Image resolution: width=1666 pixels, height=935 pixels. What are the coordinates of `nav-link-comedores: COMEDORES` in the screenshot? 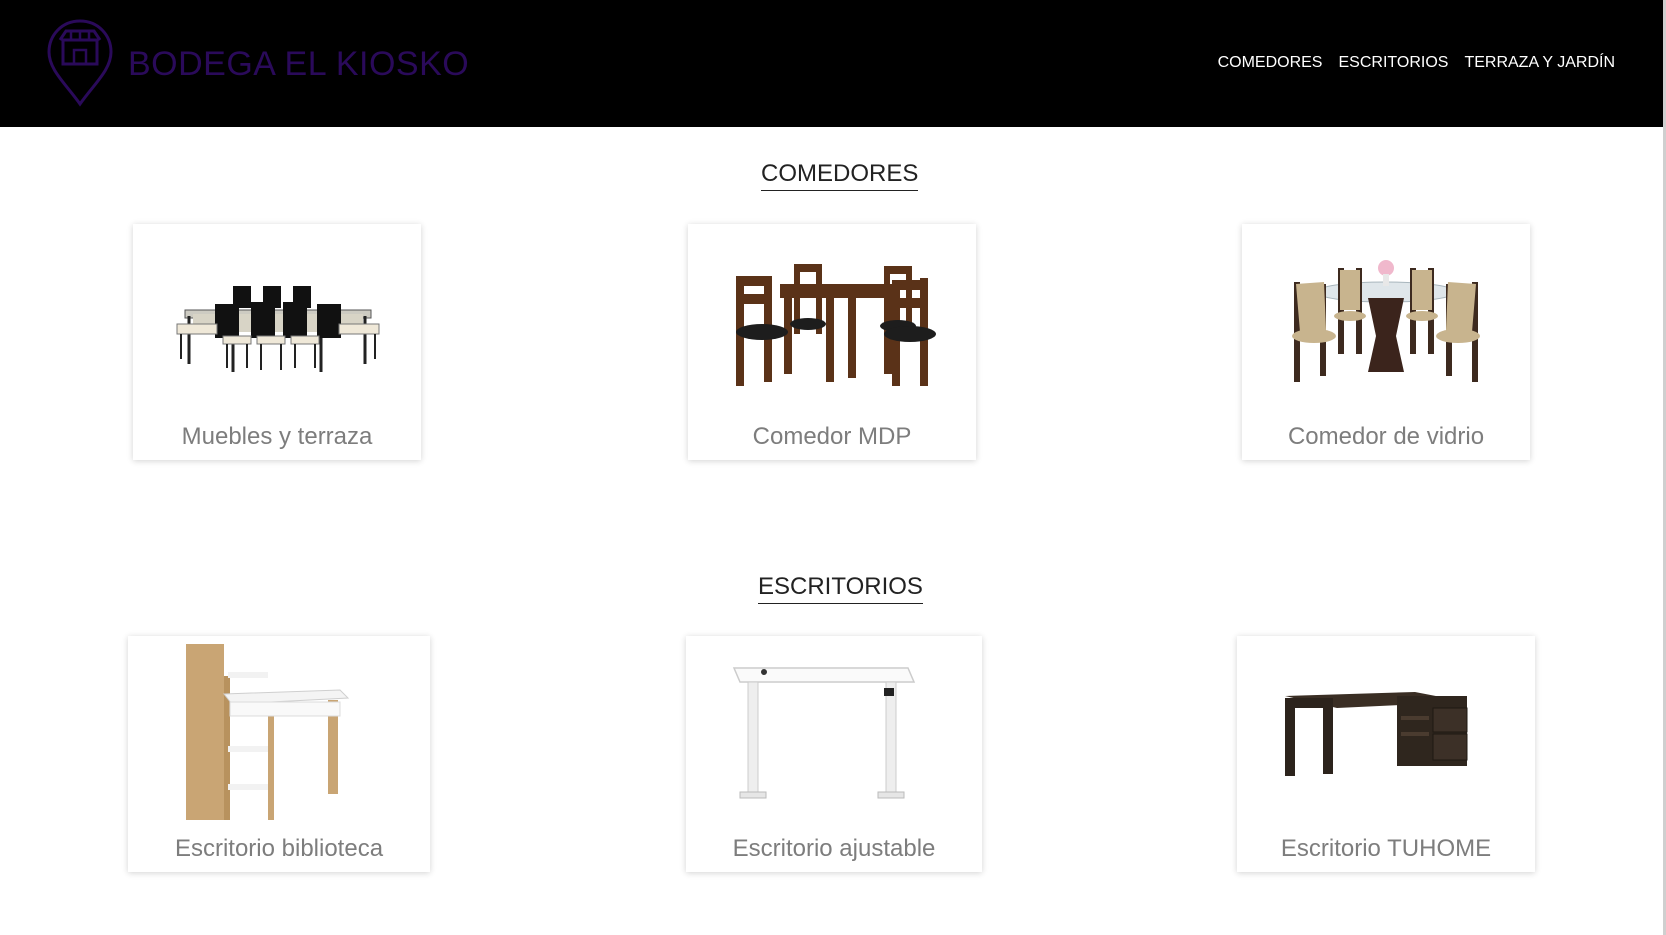 It's located at (1270, 63).